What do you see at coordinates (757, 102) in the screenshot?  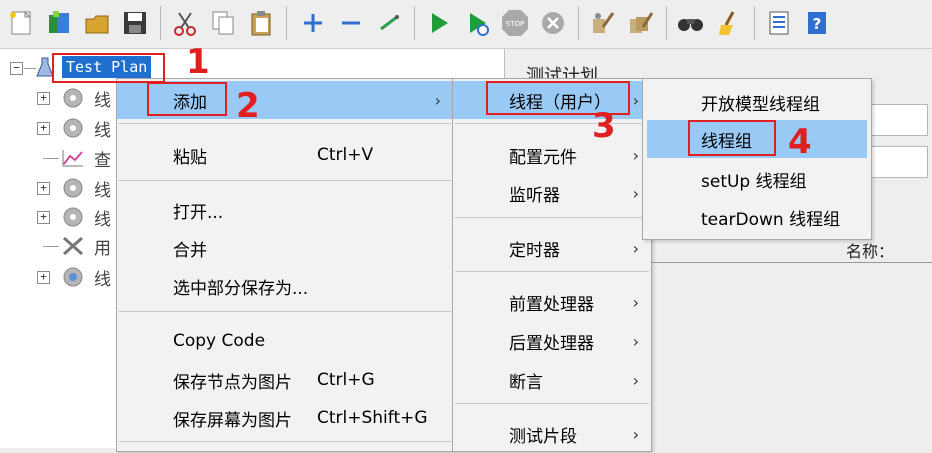 I see `menu-item-open-model-thread-group: 开放模型线程组` at bounding box center [757, 102].